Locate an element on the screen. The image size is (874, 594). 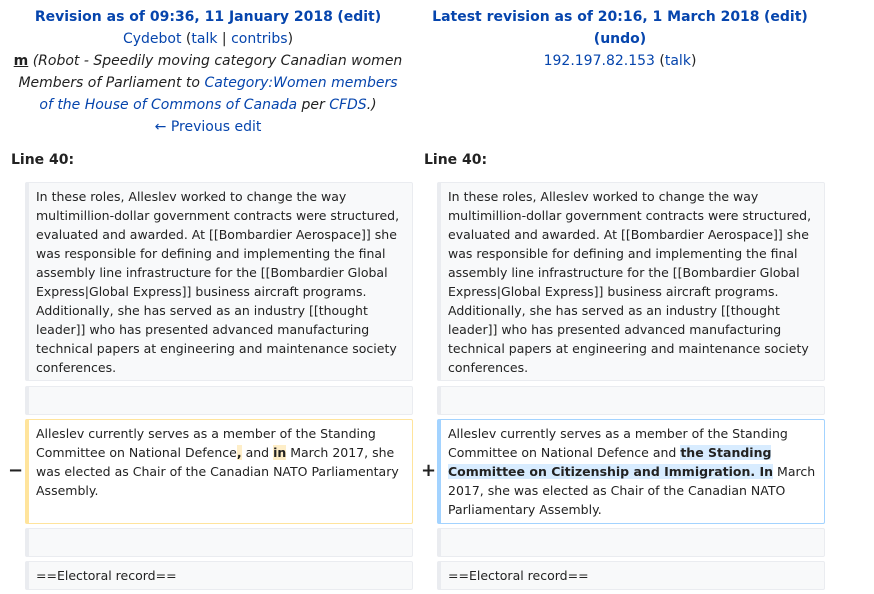
old-edit-link: edit is located at coordinates (359, 17).